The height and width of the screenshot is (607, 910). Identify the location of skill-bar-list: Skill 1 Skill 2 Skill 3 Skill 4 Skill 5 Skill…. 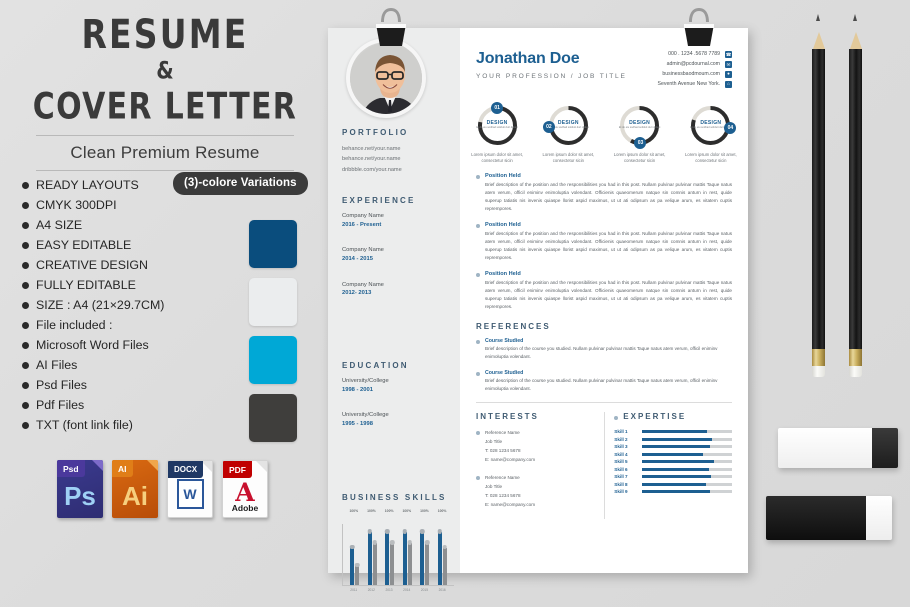
(673, 461).